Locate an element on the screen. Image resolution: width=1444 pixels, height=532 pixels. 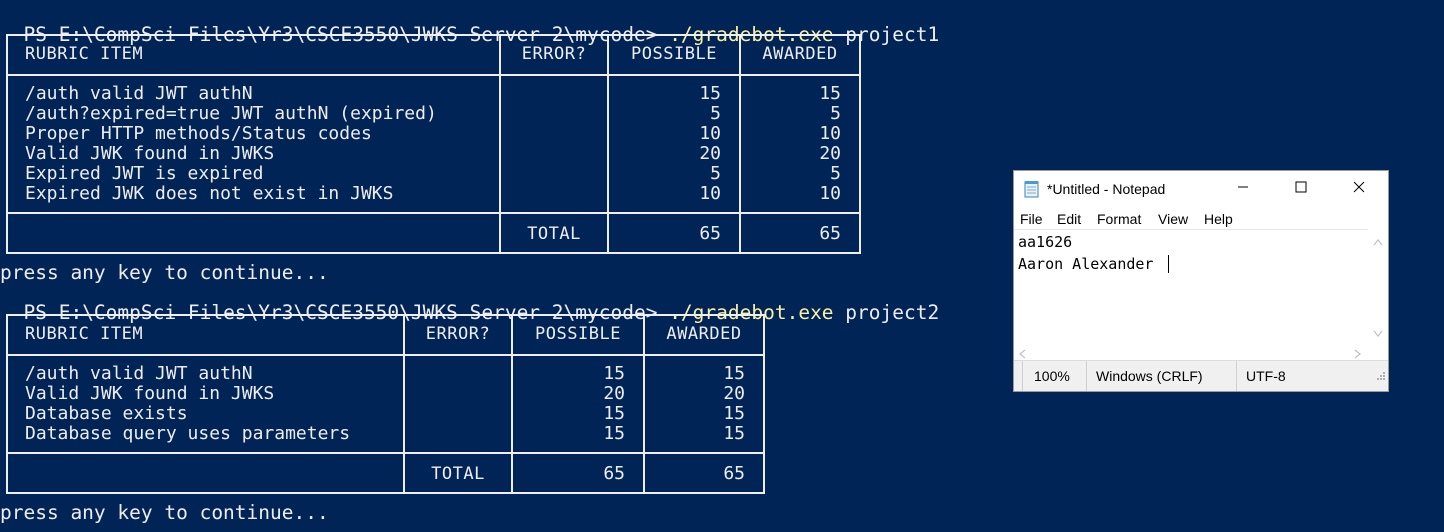
table-row-item: Database exists is located at coordinates (106, 413).